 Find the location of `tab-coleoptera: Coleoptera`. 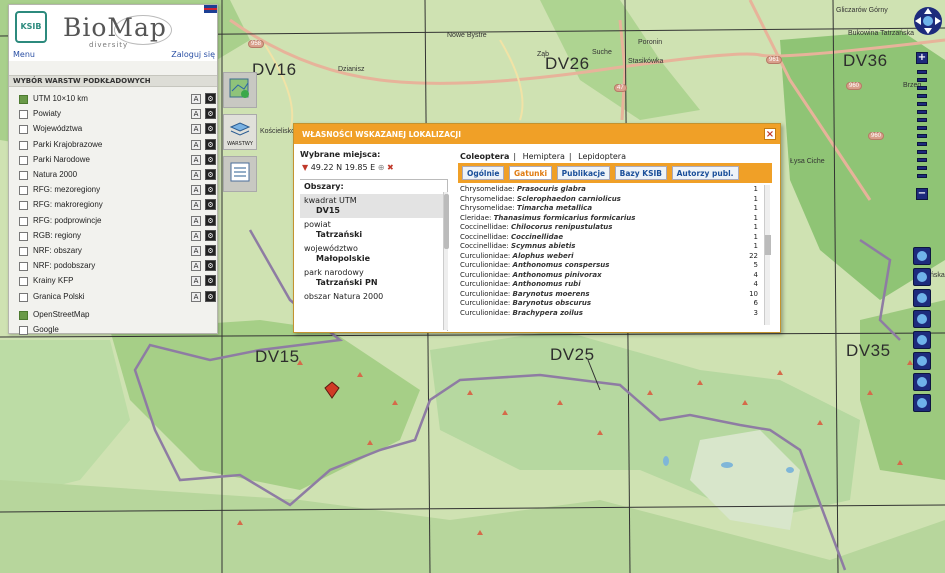

tab-coleoptera: Coleoptera is located at coordinates (484, 156).